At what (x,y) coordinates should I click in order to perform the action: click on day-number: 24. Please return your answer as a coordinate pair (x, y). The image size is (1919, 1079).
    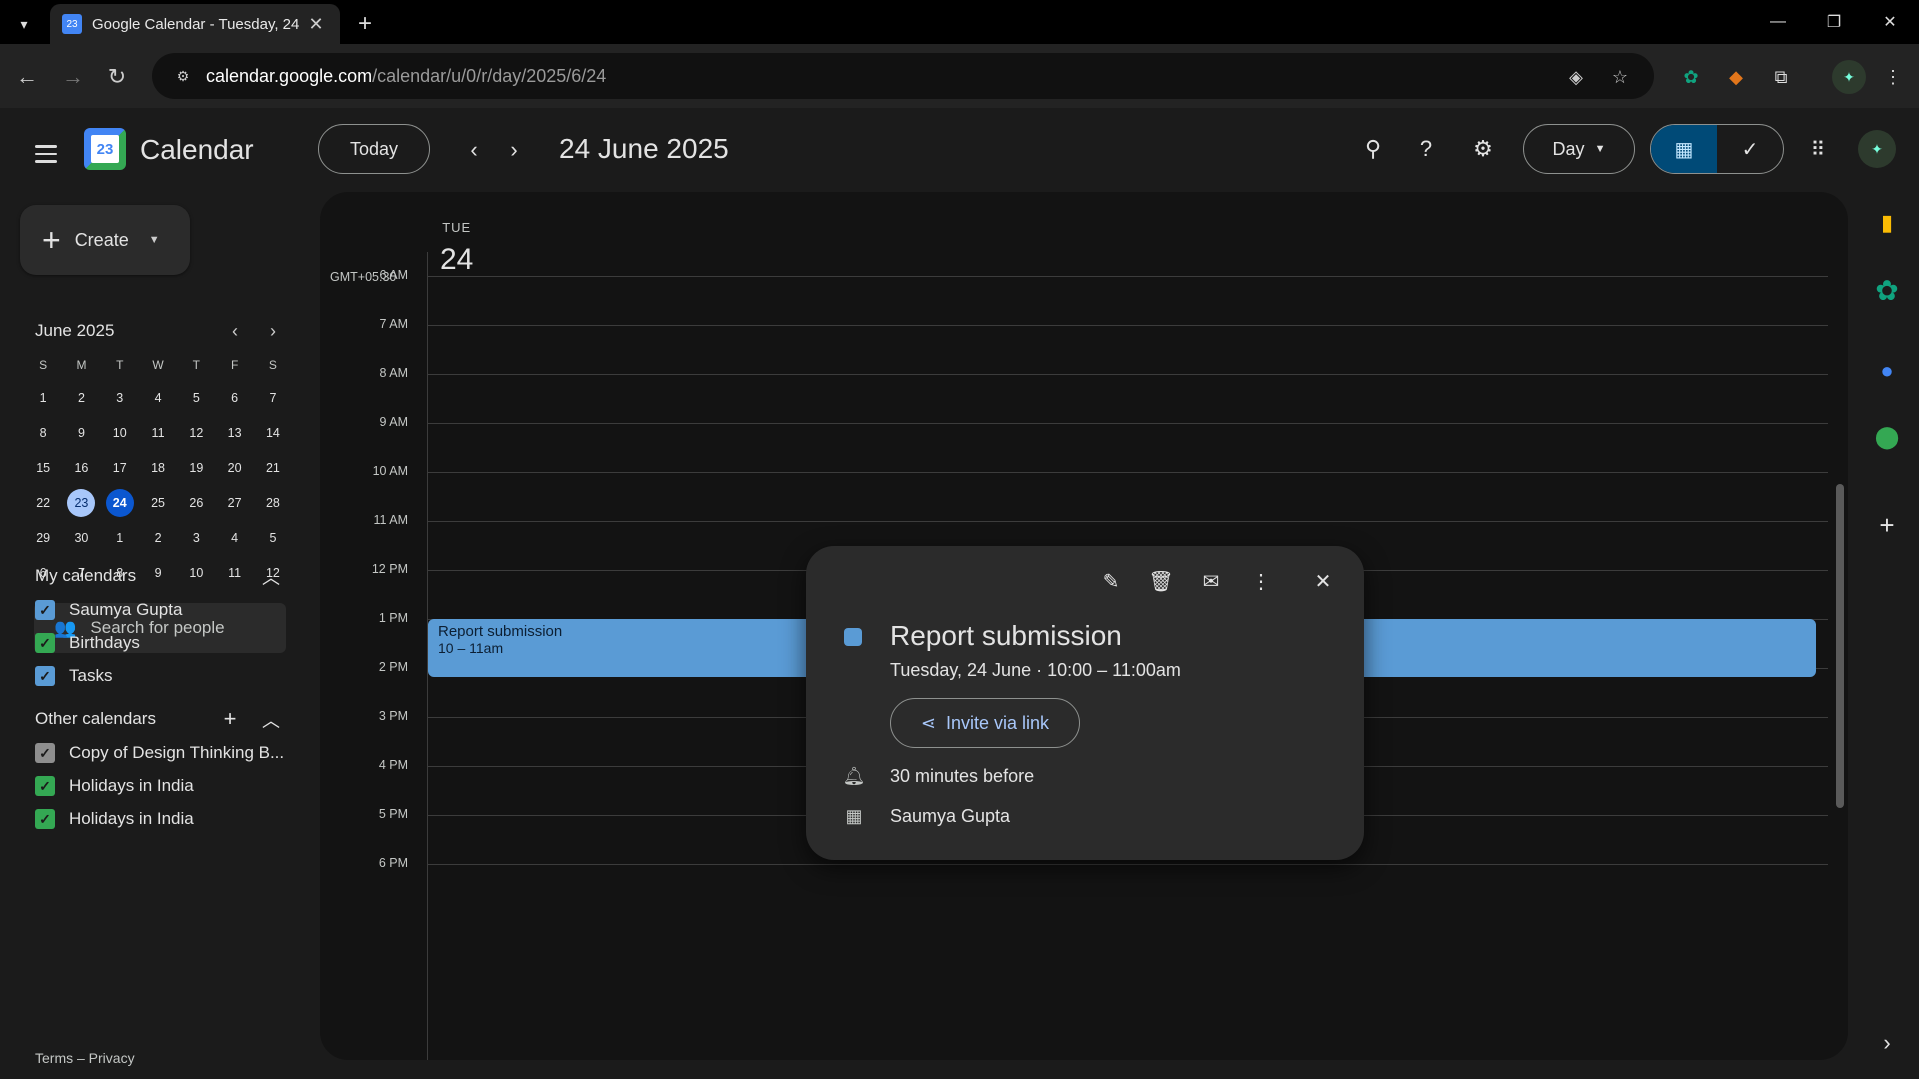
    Looking at the image, I should click on (456, 260).